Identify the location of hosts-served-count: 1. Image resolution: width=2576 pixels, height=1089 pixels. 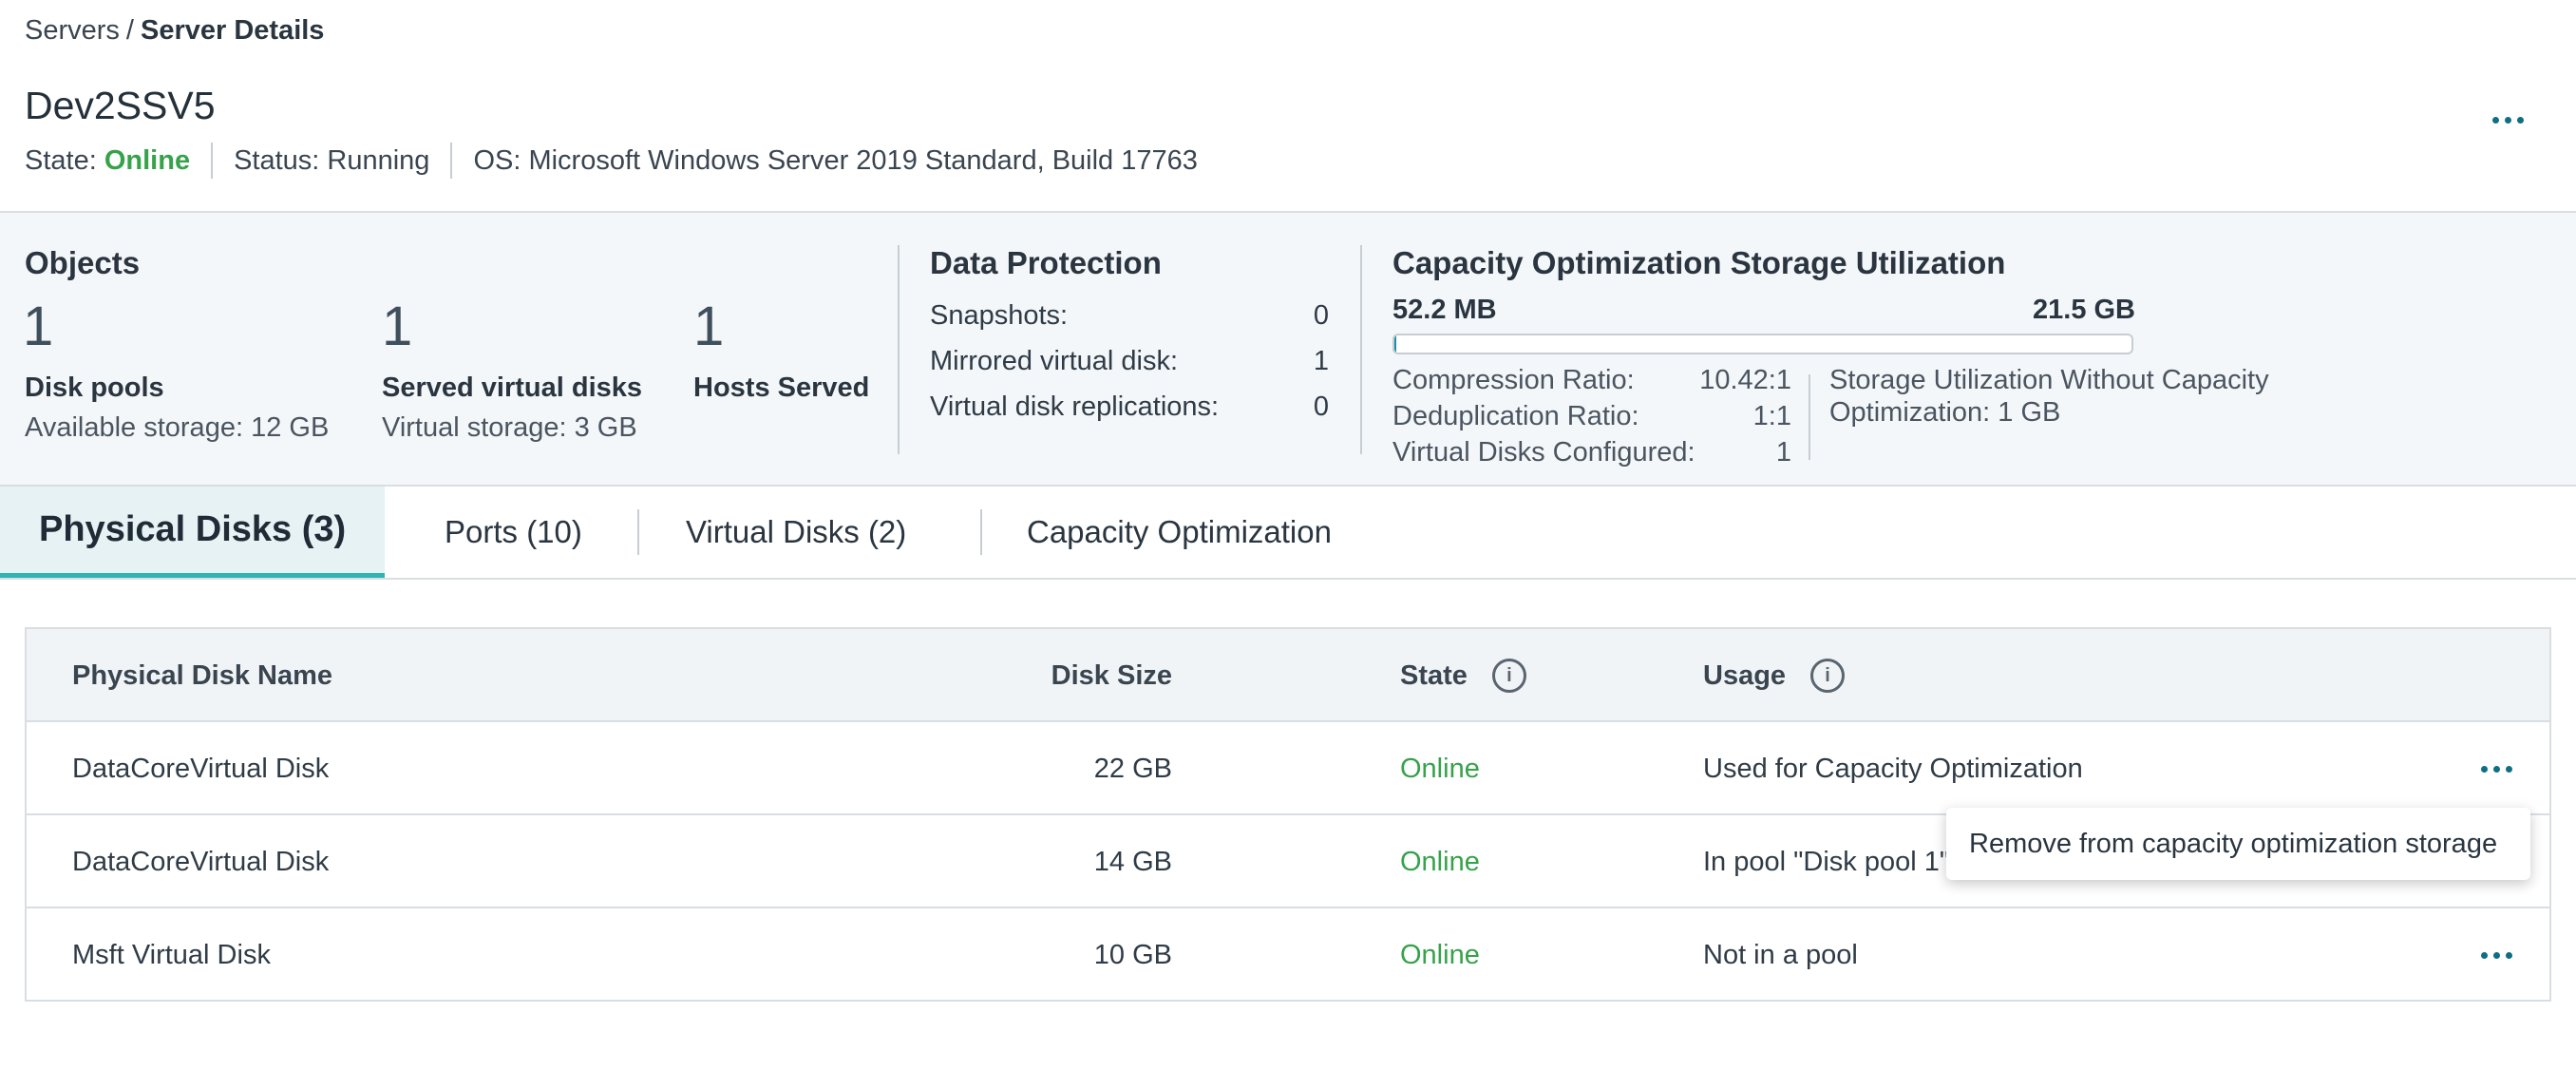
(709, 326).